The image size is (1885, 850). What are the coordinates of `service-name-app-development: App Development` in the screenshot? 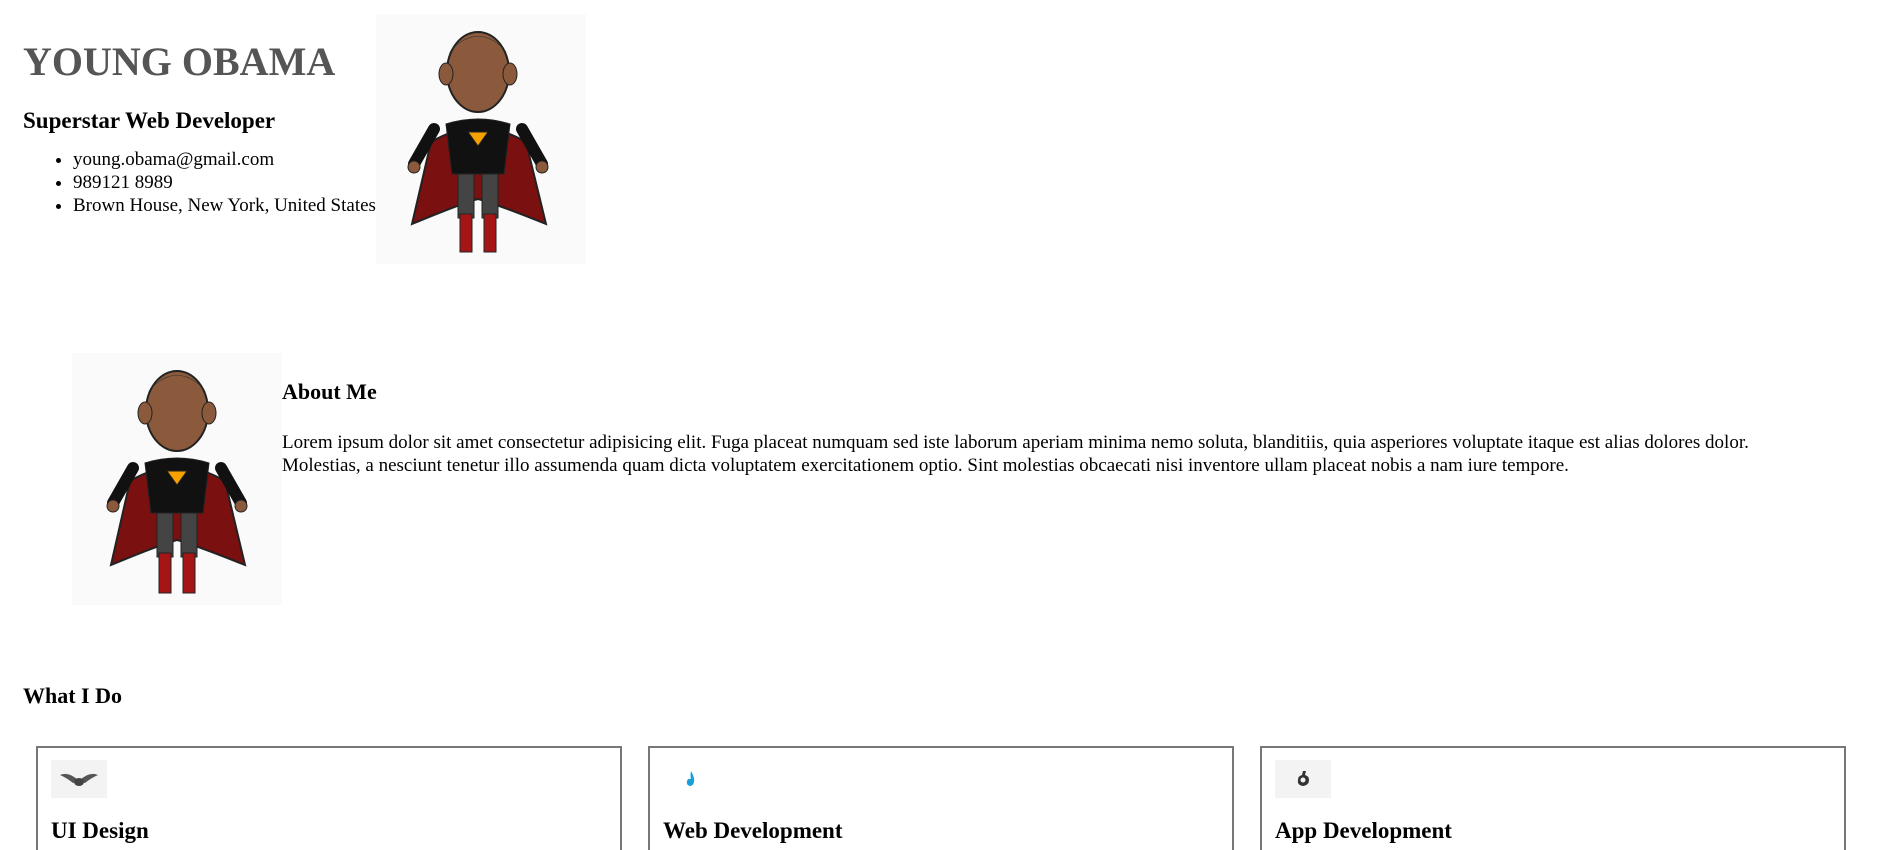 It's located at (1363, 830).